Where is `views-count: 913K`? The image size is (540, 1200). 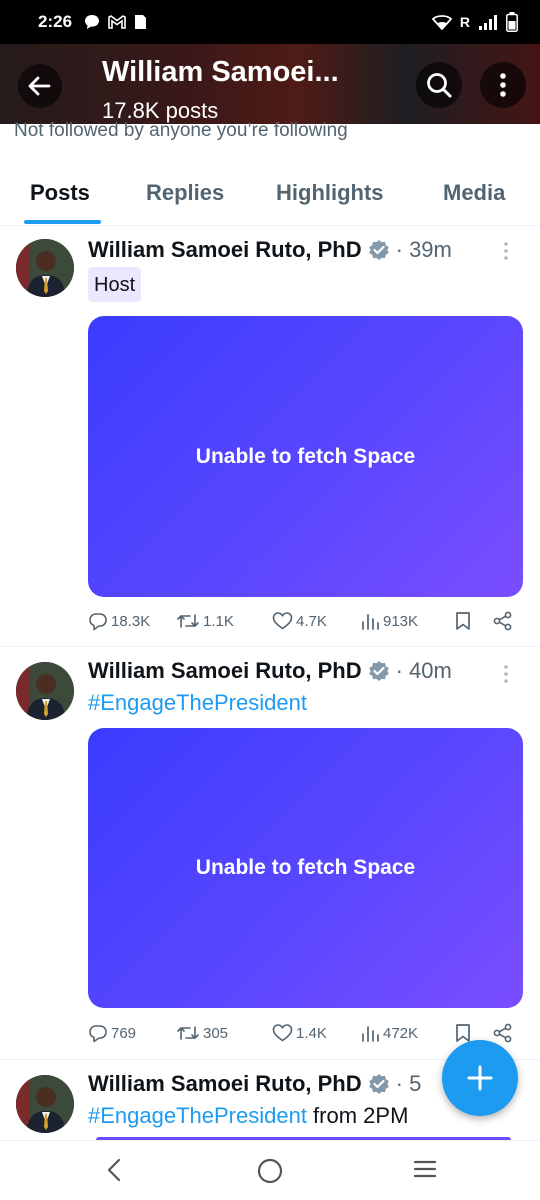 views-count: 913K is located at coordinates (401, 621).